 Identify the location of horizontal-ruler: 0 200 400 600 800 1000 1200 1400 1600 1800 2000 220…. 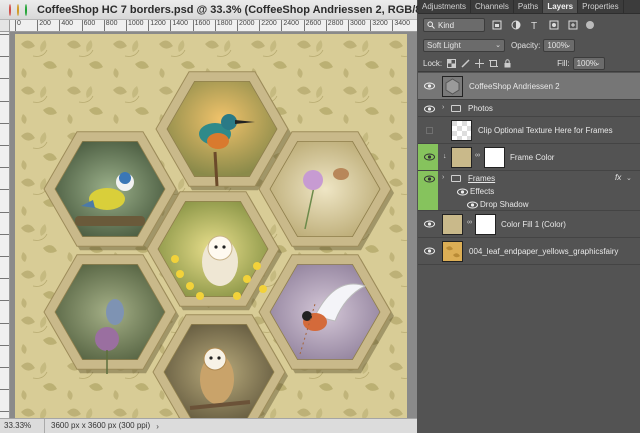
(213, 26).